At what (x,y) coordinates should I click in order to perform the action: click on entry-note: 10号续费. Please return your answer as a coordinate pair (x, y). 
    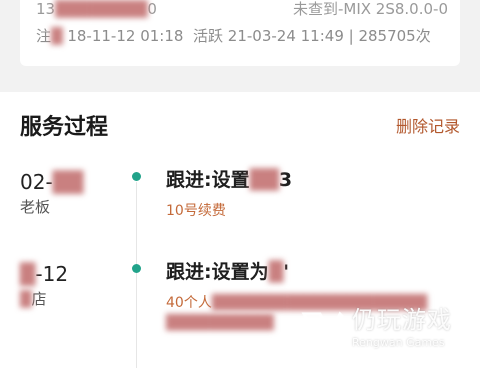
    Looking at the image, I should click on (196, 211).